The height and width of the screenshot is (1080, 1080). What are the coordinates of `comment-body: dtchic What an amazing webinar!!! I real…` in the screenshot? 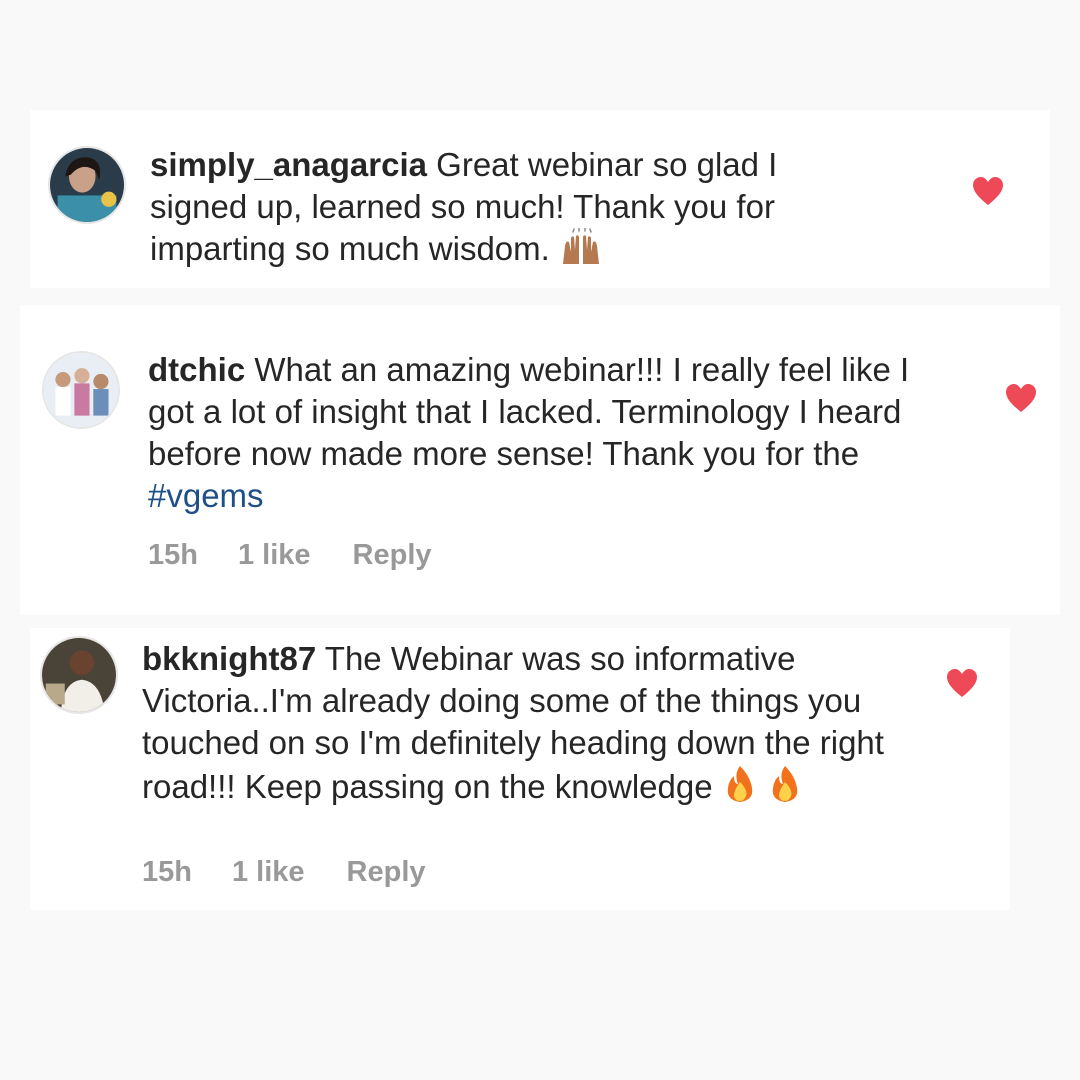 It's located at (548, 433).